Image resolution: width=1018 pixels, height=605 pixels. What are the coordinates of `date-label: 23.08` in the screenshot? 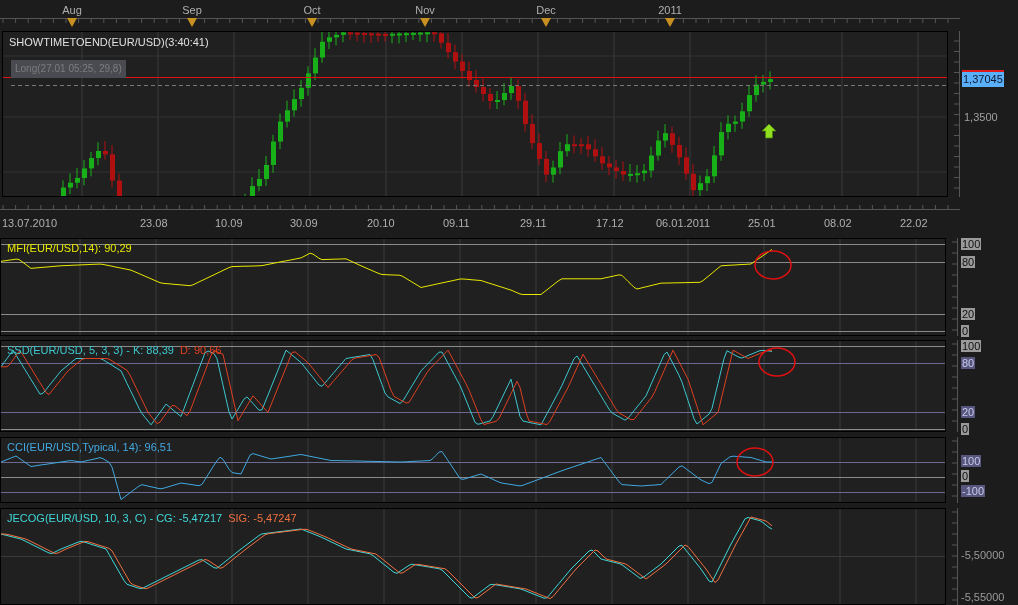 It's located at (154, 223).